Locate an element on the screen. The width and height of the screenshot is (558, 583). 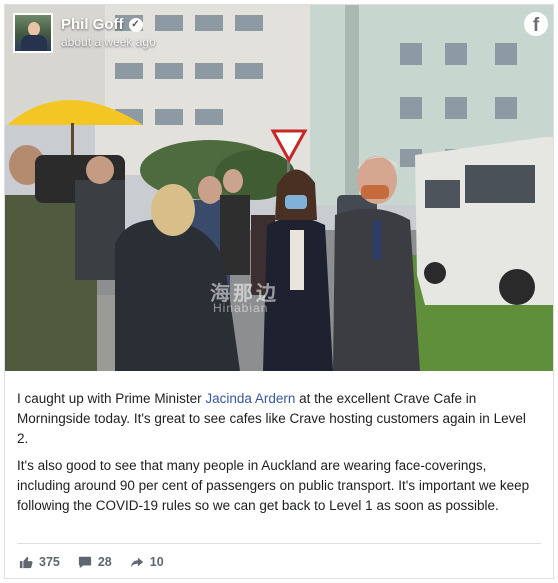
author-info: Phil Goff ✓ about a week ago is located at coordinates (108, 31).